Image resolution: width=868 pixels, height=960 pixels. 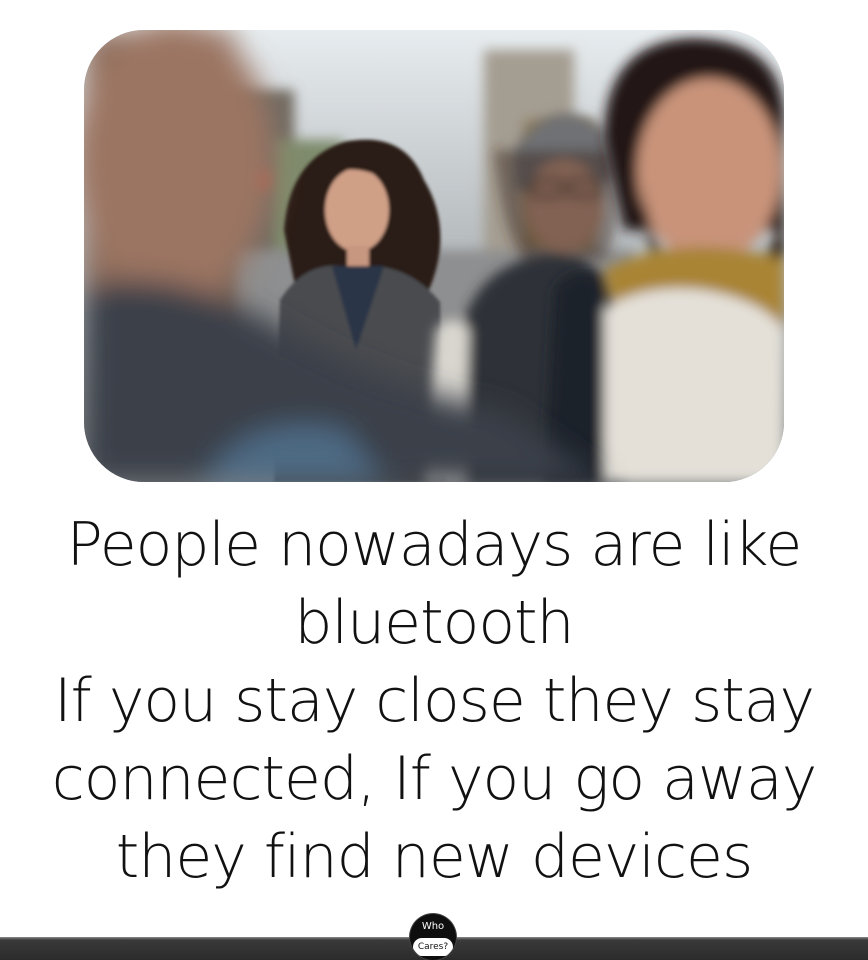 What do you see at coordinates (433, 937) in the screenshot?
I see `who-cares-logo: Who Cares?` at bounding box center [433, 937].